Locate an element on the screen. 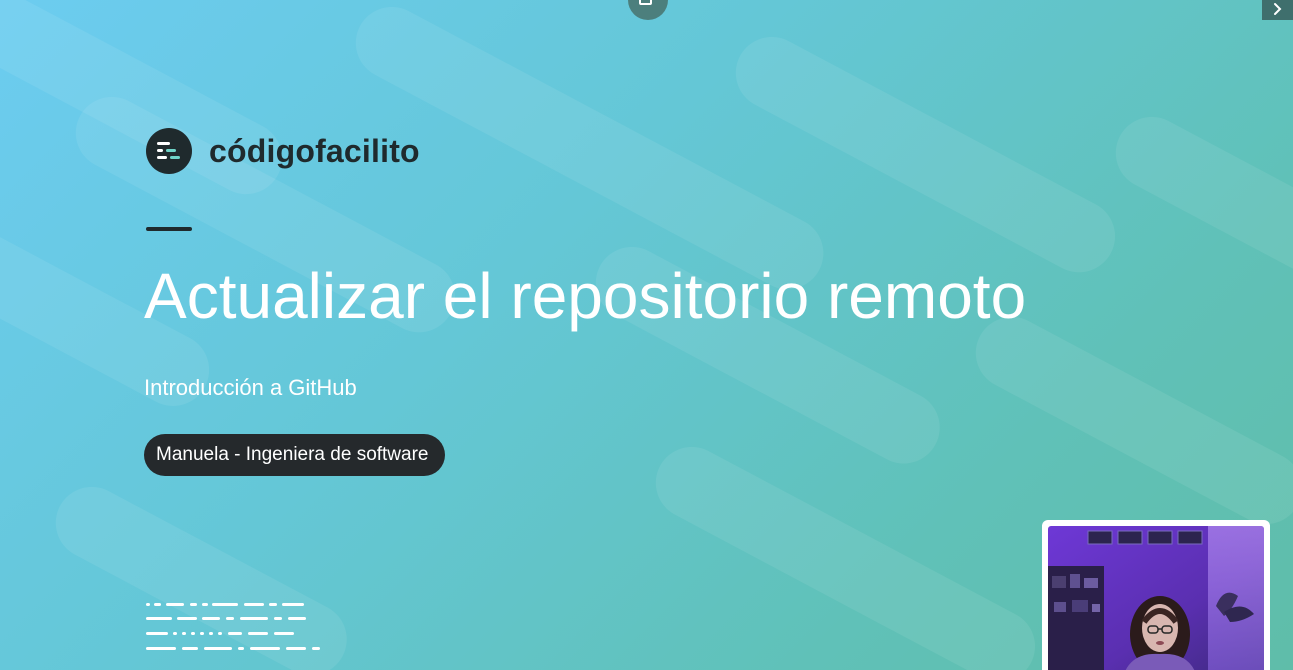 The image size is (1293, 670). brand-logo: códigofacilito is located at coordinates (283, 151).